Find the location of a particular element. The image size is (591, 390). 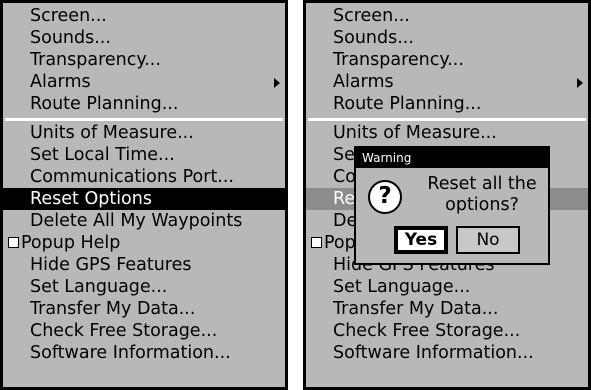

yes-button-label: Yes is located at coordinates (421, 240).